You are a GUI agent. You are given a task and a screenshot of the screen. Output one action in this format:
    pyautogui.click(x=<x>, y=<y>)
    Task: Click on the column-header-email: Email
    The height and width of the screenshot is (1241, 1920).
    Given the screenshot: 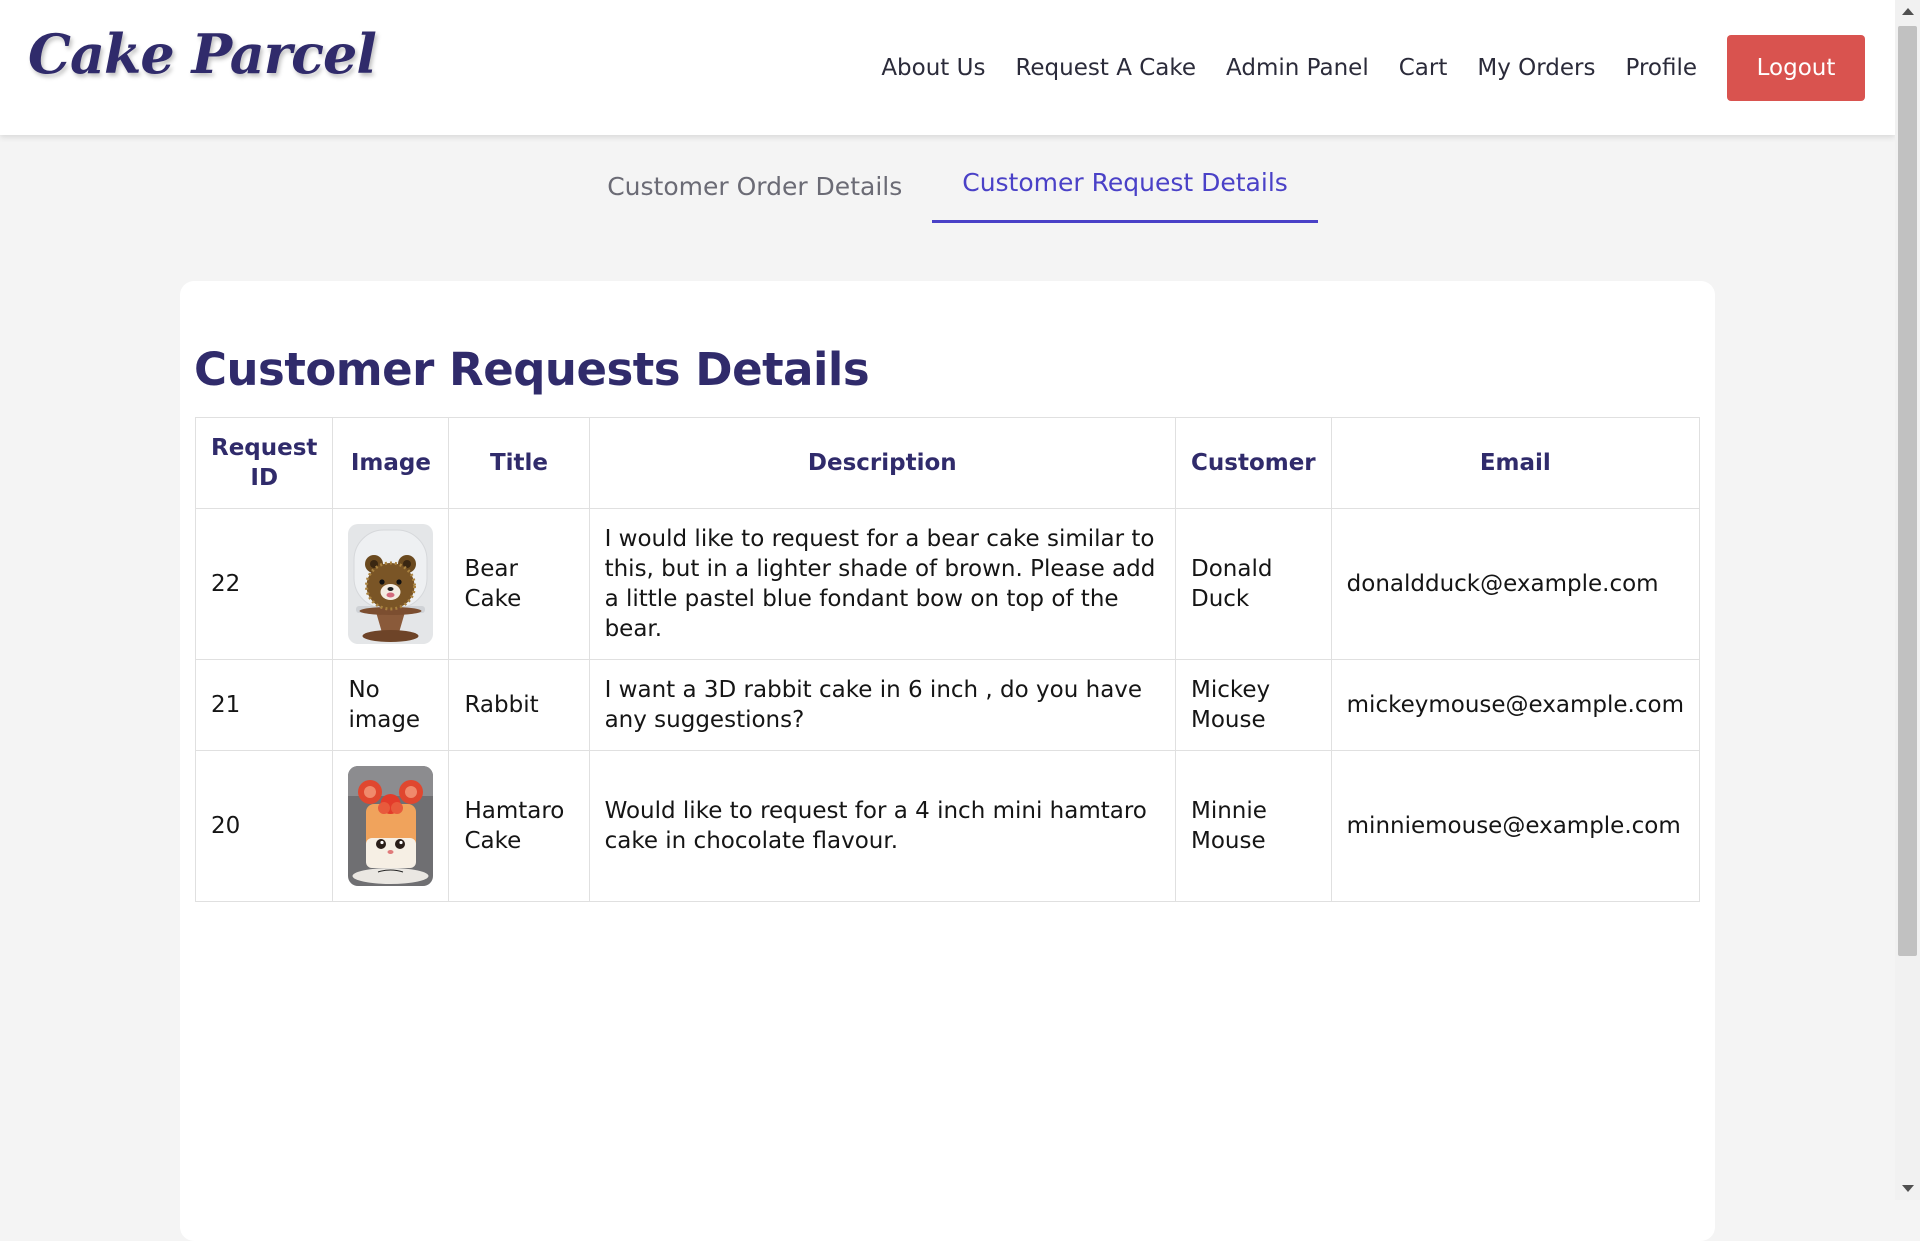 What is the action you would take?
    pyautogui.click(x=1515, y=463)
    